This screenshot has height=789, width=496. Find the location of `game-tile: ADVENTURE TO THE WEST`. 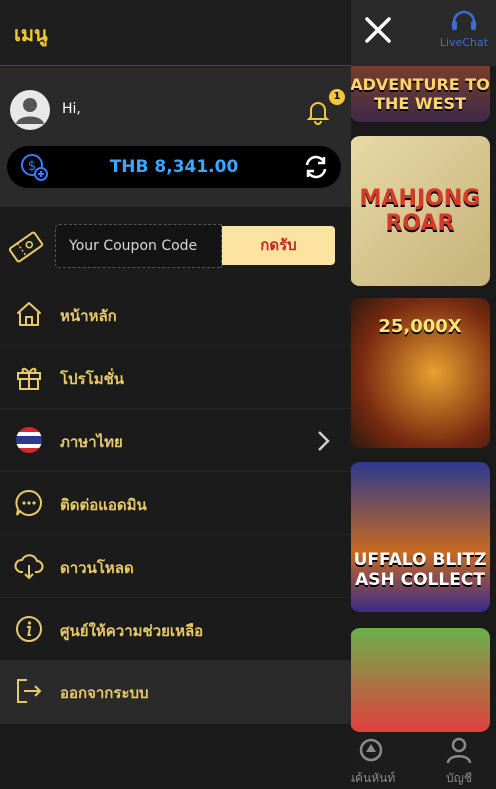

game-tile: ADVENTURE TO THE WEST is located at coordinates (420, 94).